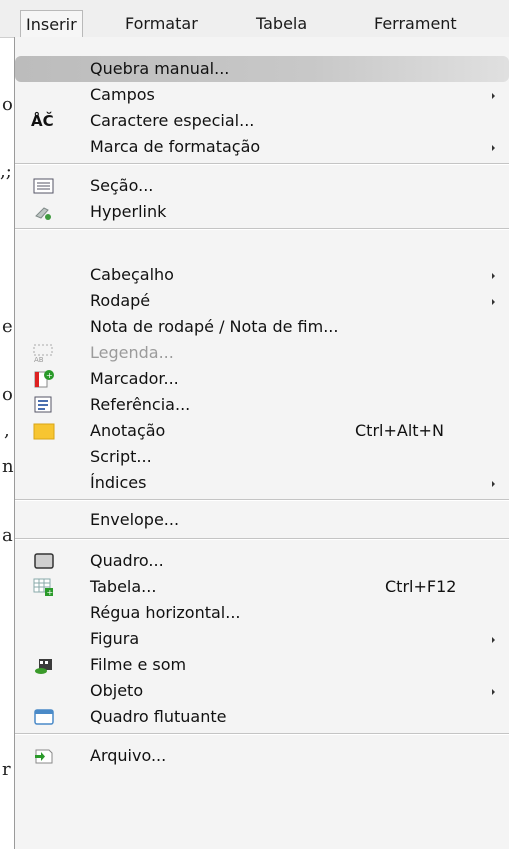  What do you see at coordinates (262, 483) in the screenshot?
I see `menu-item-indices: Índices` at bounding box center [262, 483].